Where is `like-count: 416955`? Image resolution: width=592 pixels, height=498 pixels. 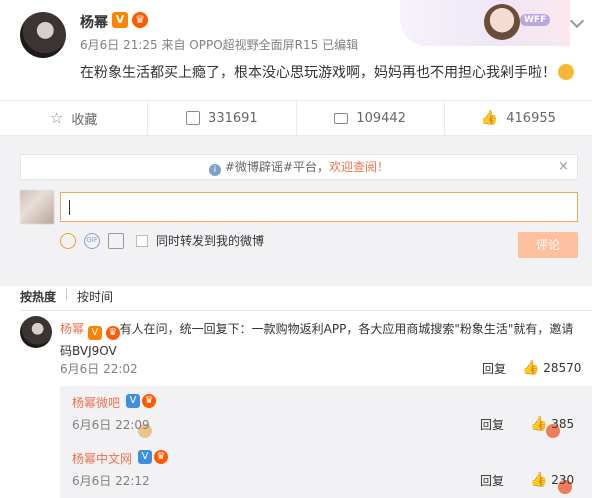
like-count: 416955 is located at coordinates (531, 118).